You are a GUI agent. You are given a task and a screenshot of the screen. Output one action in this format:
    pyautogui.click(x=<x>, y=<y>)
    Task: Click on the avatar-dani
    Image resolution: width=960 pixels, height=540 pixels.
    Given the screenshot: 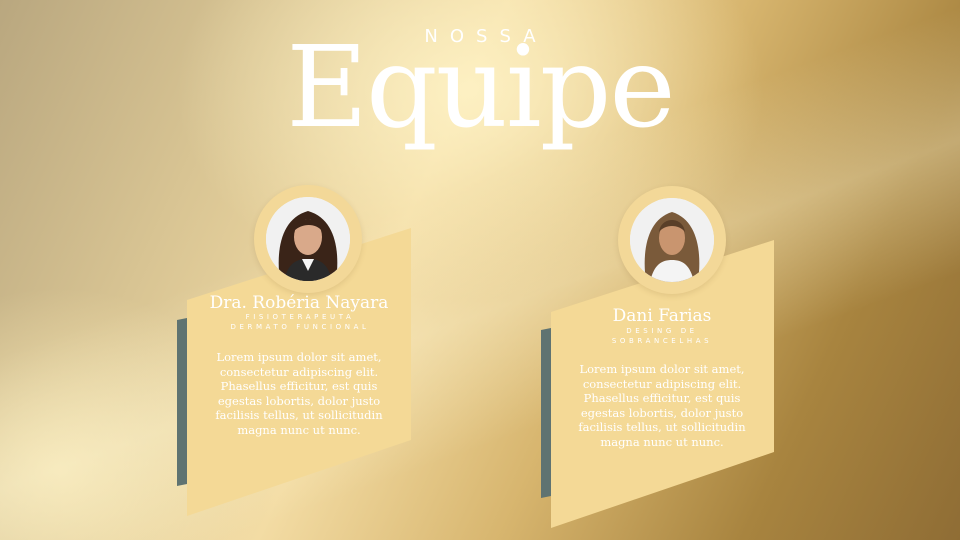 What is the action you would take?
    pyautogui.click(x=672, y=240)
    